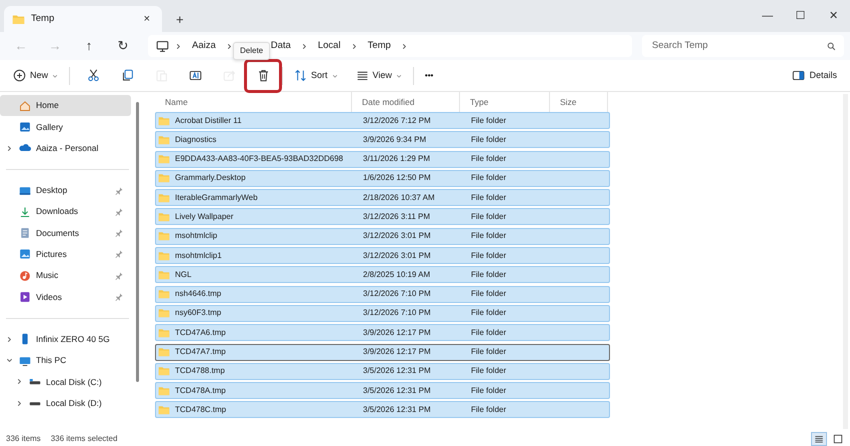  I want to click on sidebar-item: Pictures, so click(65, 255).